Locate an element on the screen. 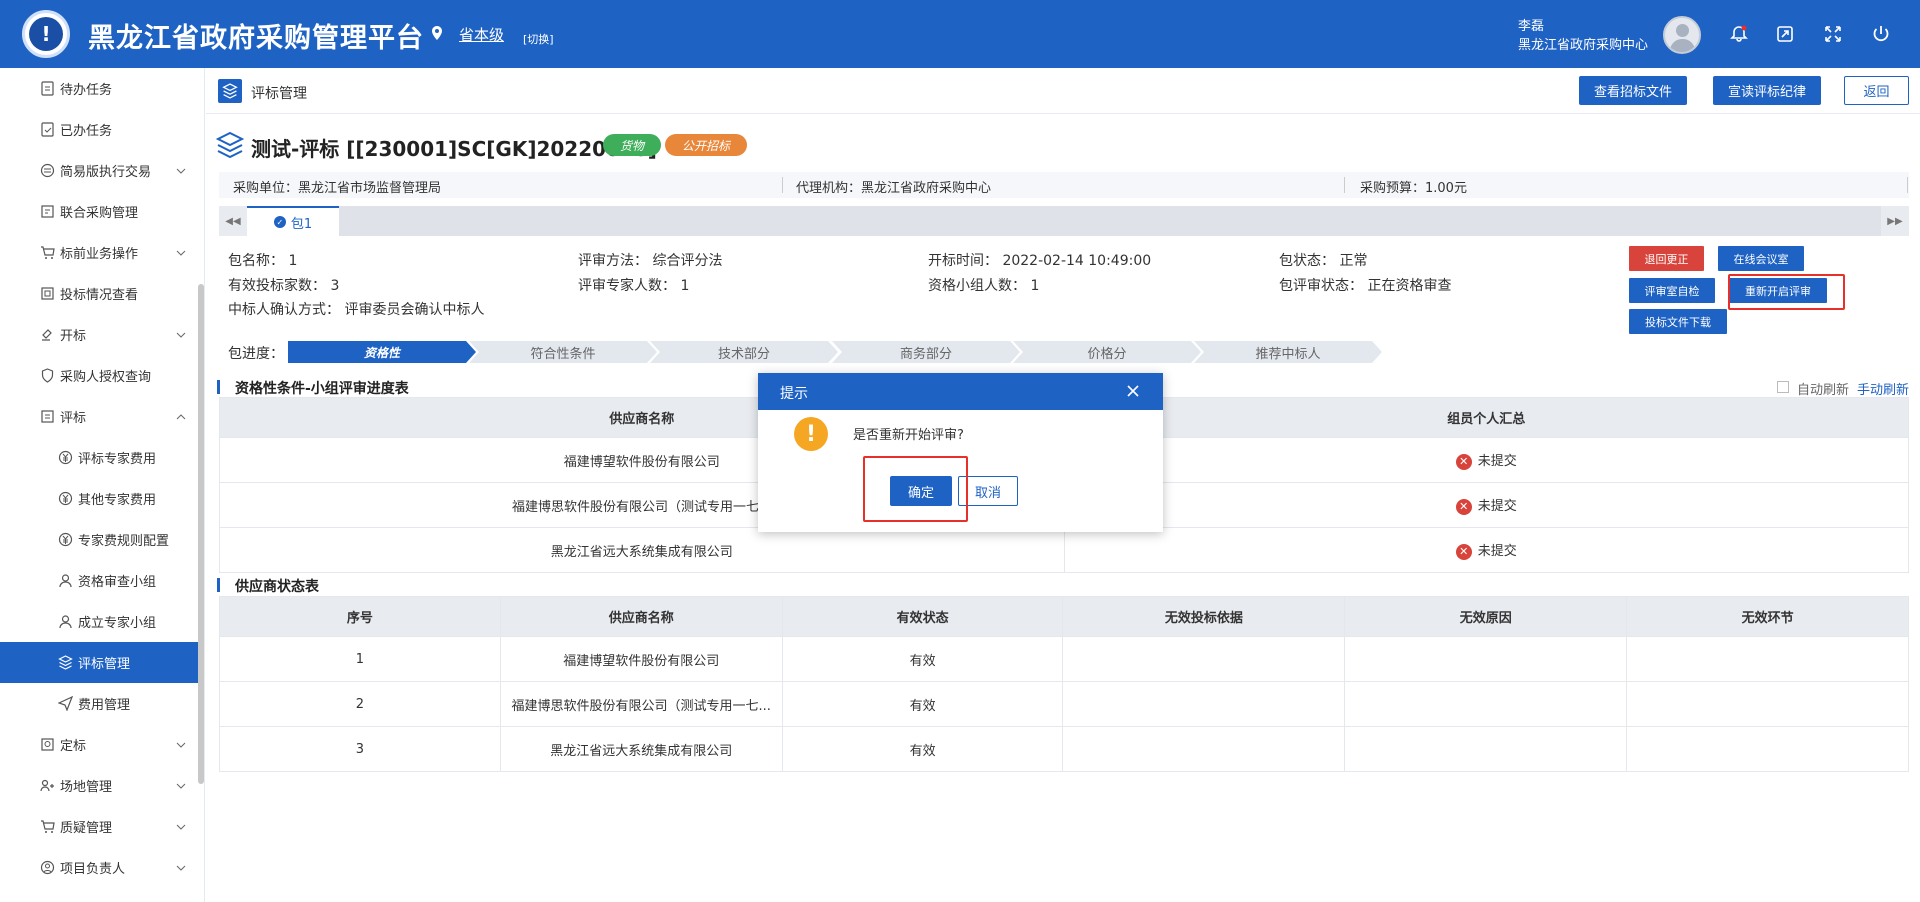 Image resolution: width=1920 pixels, height=902 pixels. sidebar-item-qual-group: 资格审查小组 is located at coordinates (99, 580).